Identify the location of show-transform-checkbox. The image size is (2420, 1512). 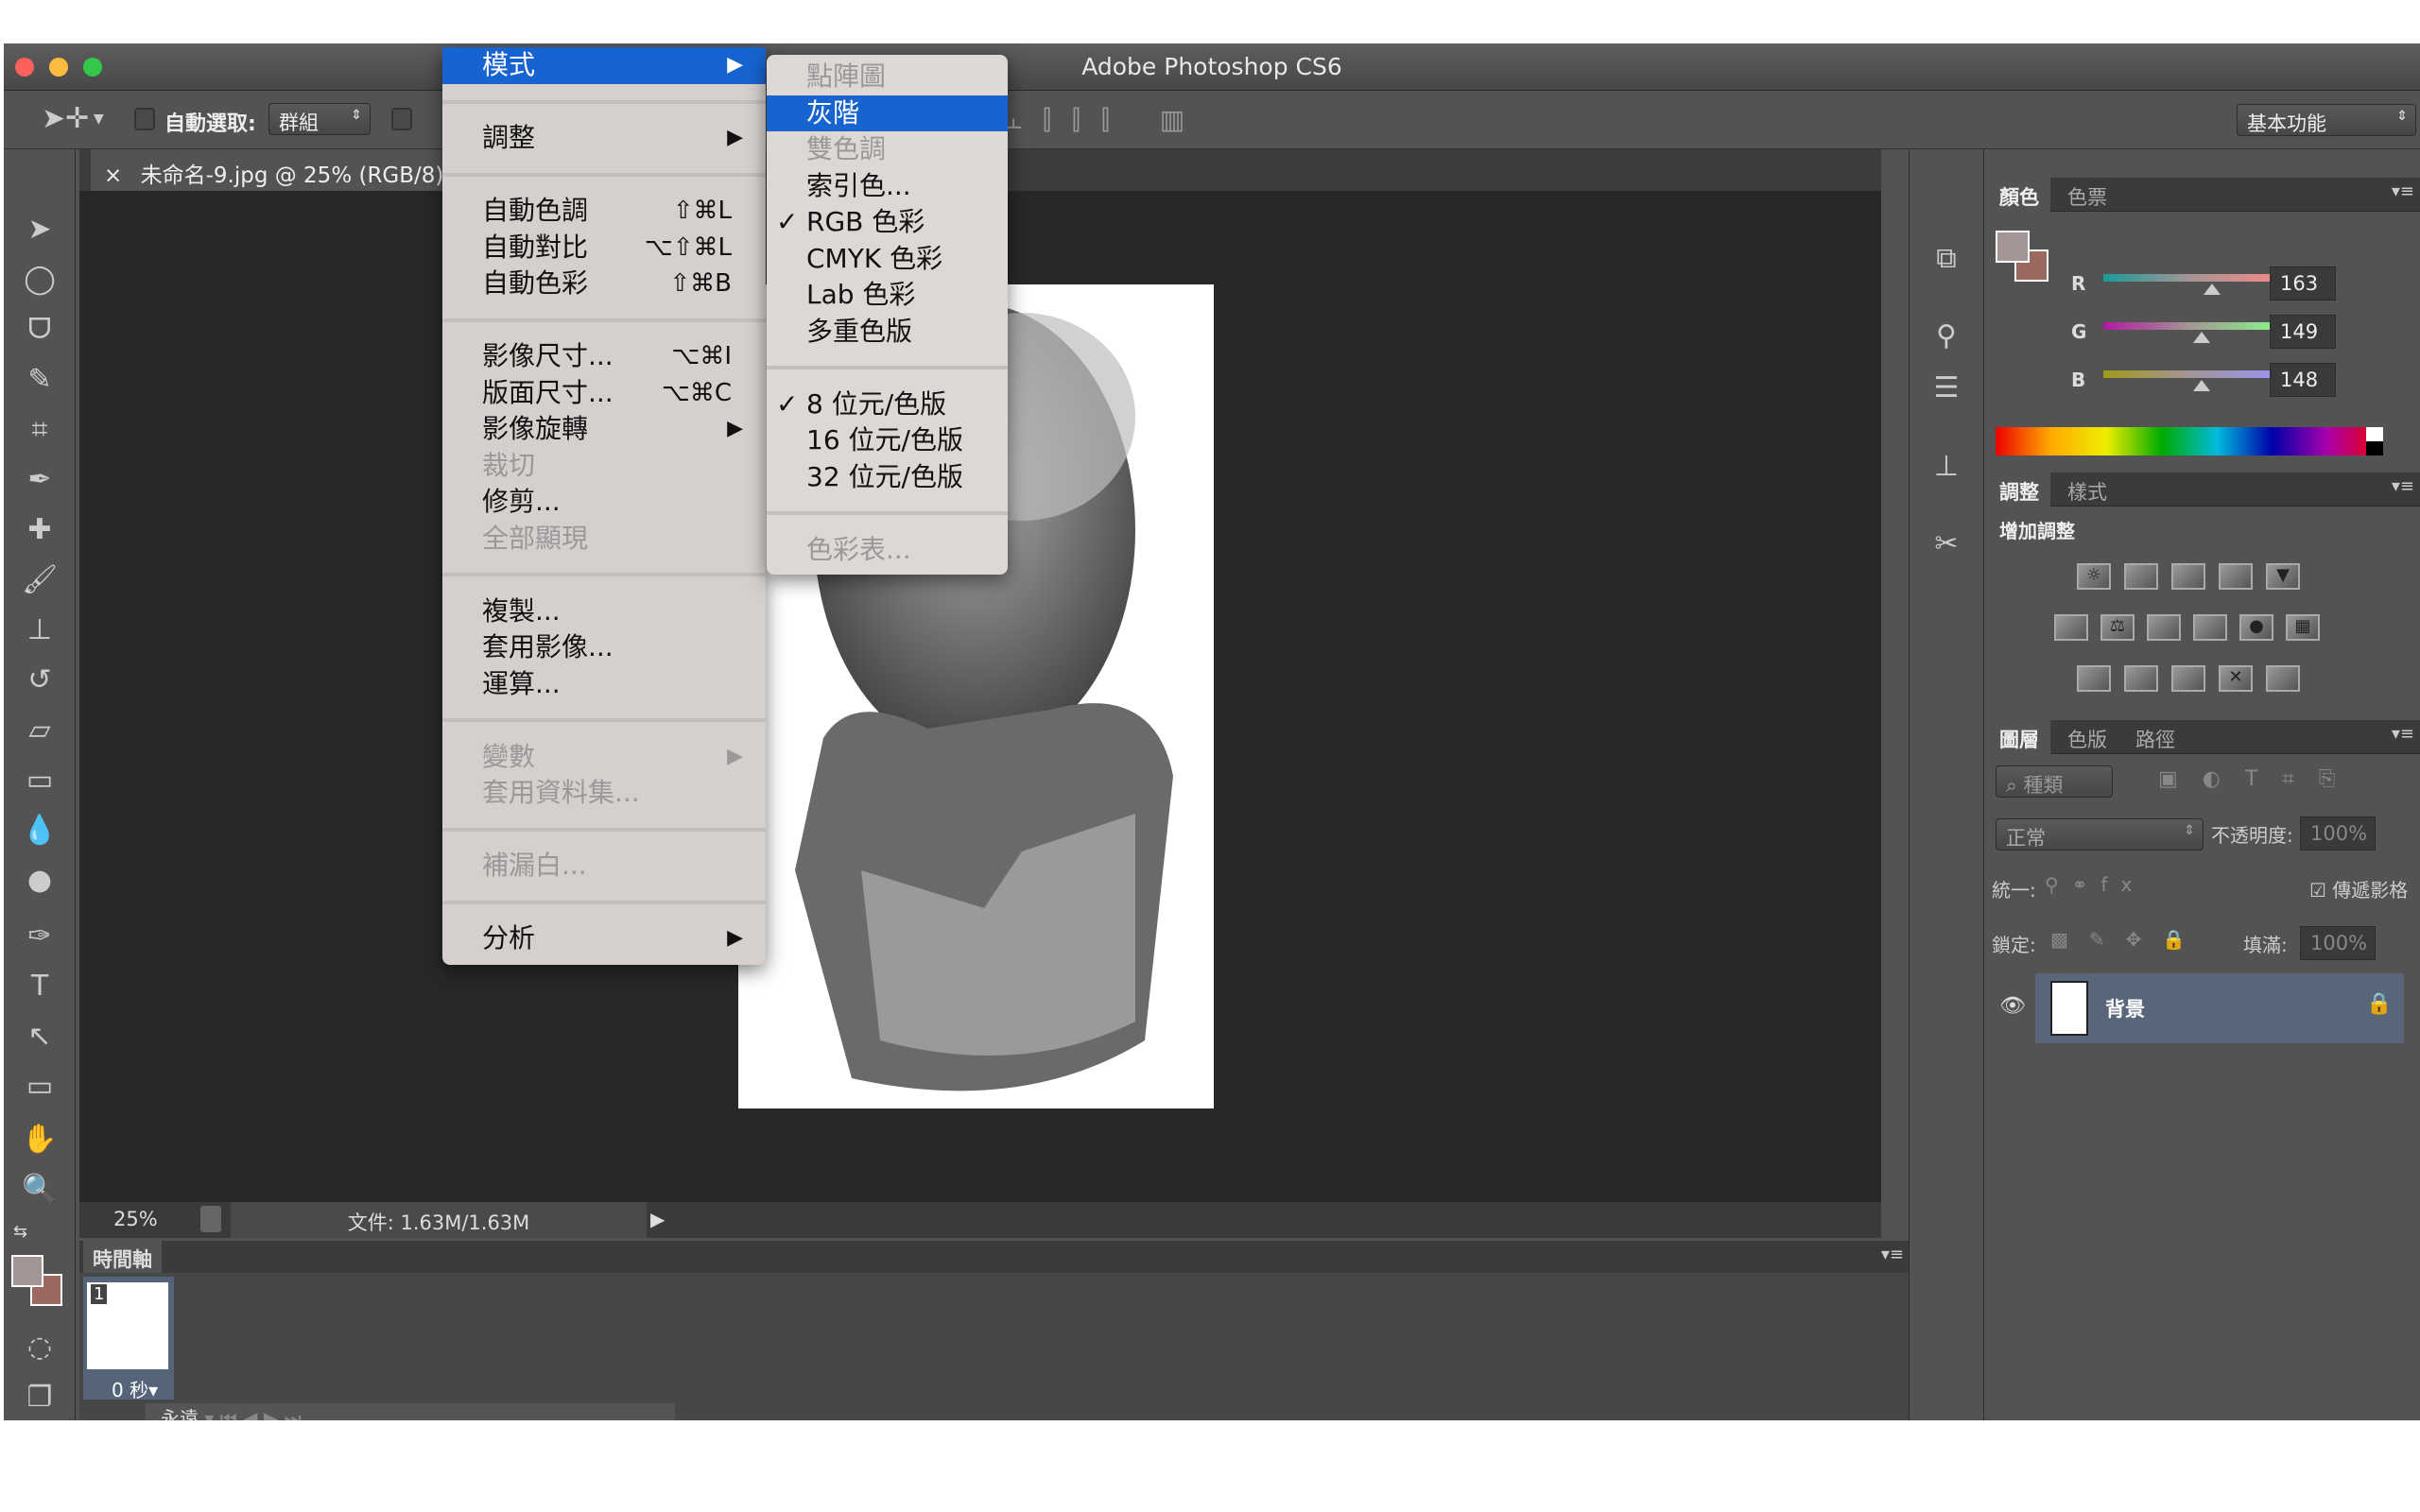
(401, 119).